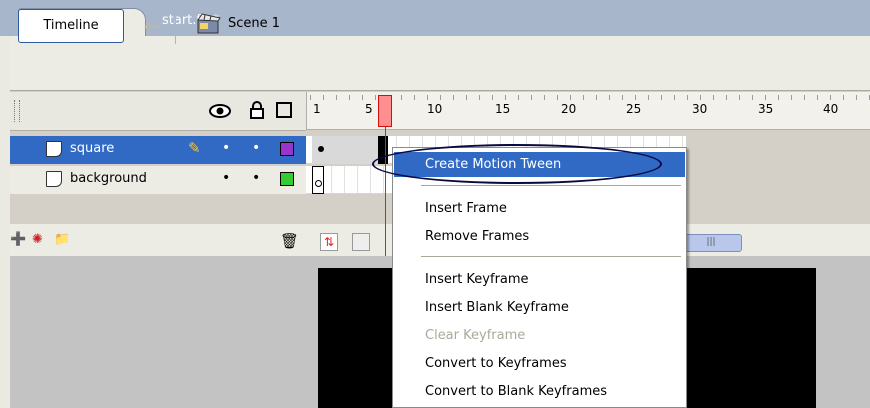  Describe the element at coordinates (569, 109) in the screenshot. I see `ruler-number: 20` at that location.